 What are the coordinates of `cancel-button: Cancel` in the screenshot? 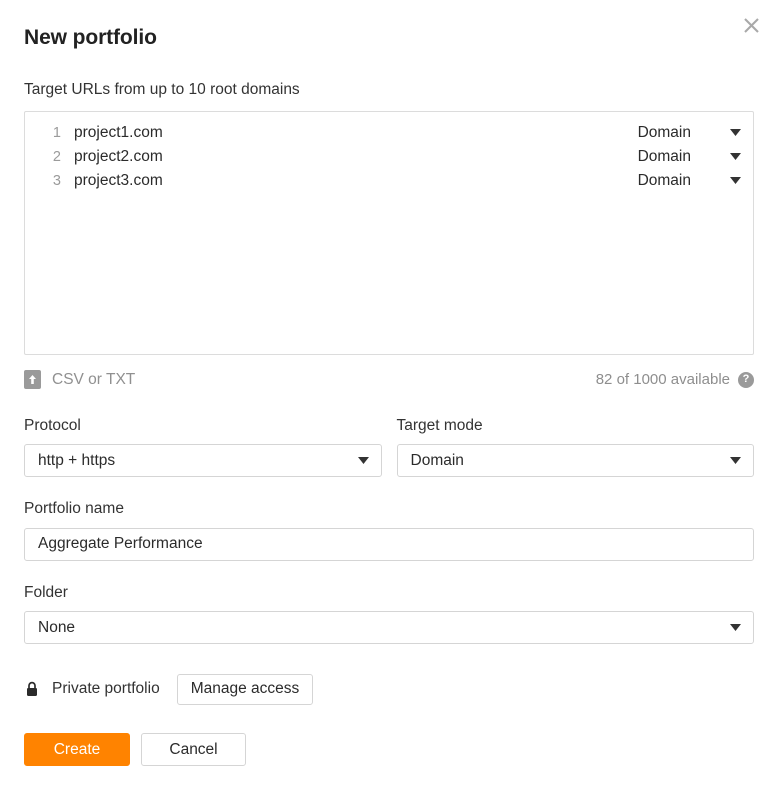 It's located at (193, 749).